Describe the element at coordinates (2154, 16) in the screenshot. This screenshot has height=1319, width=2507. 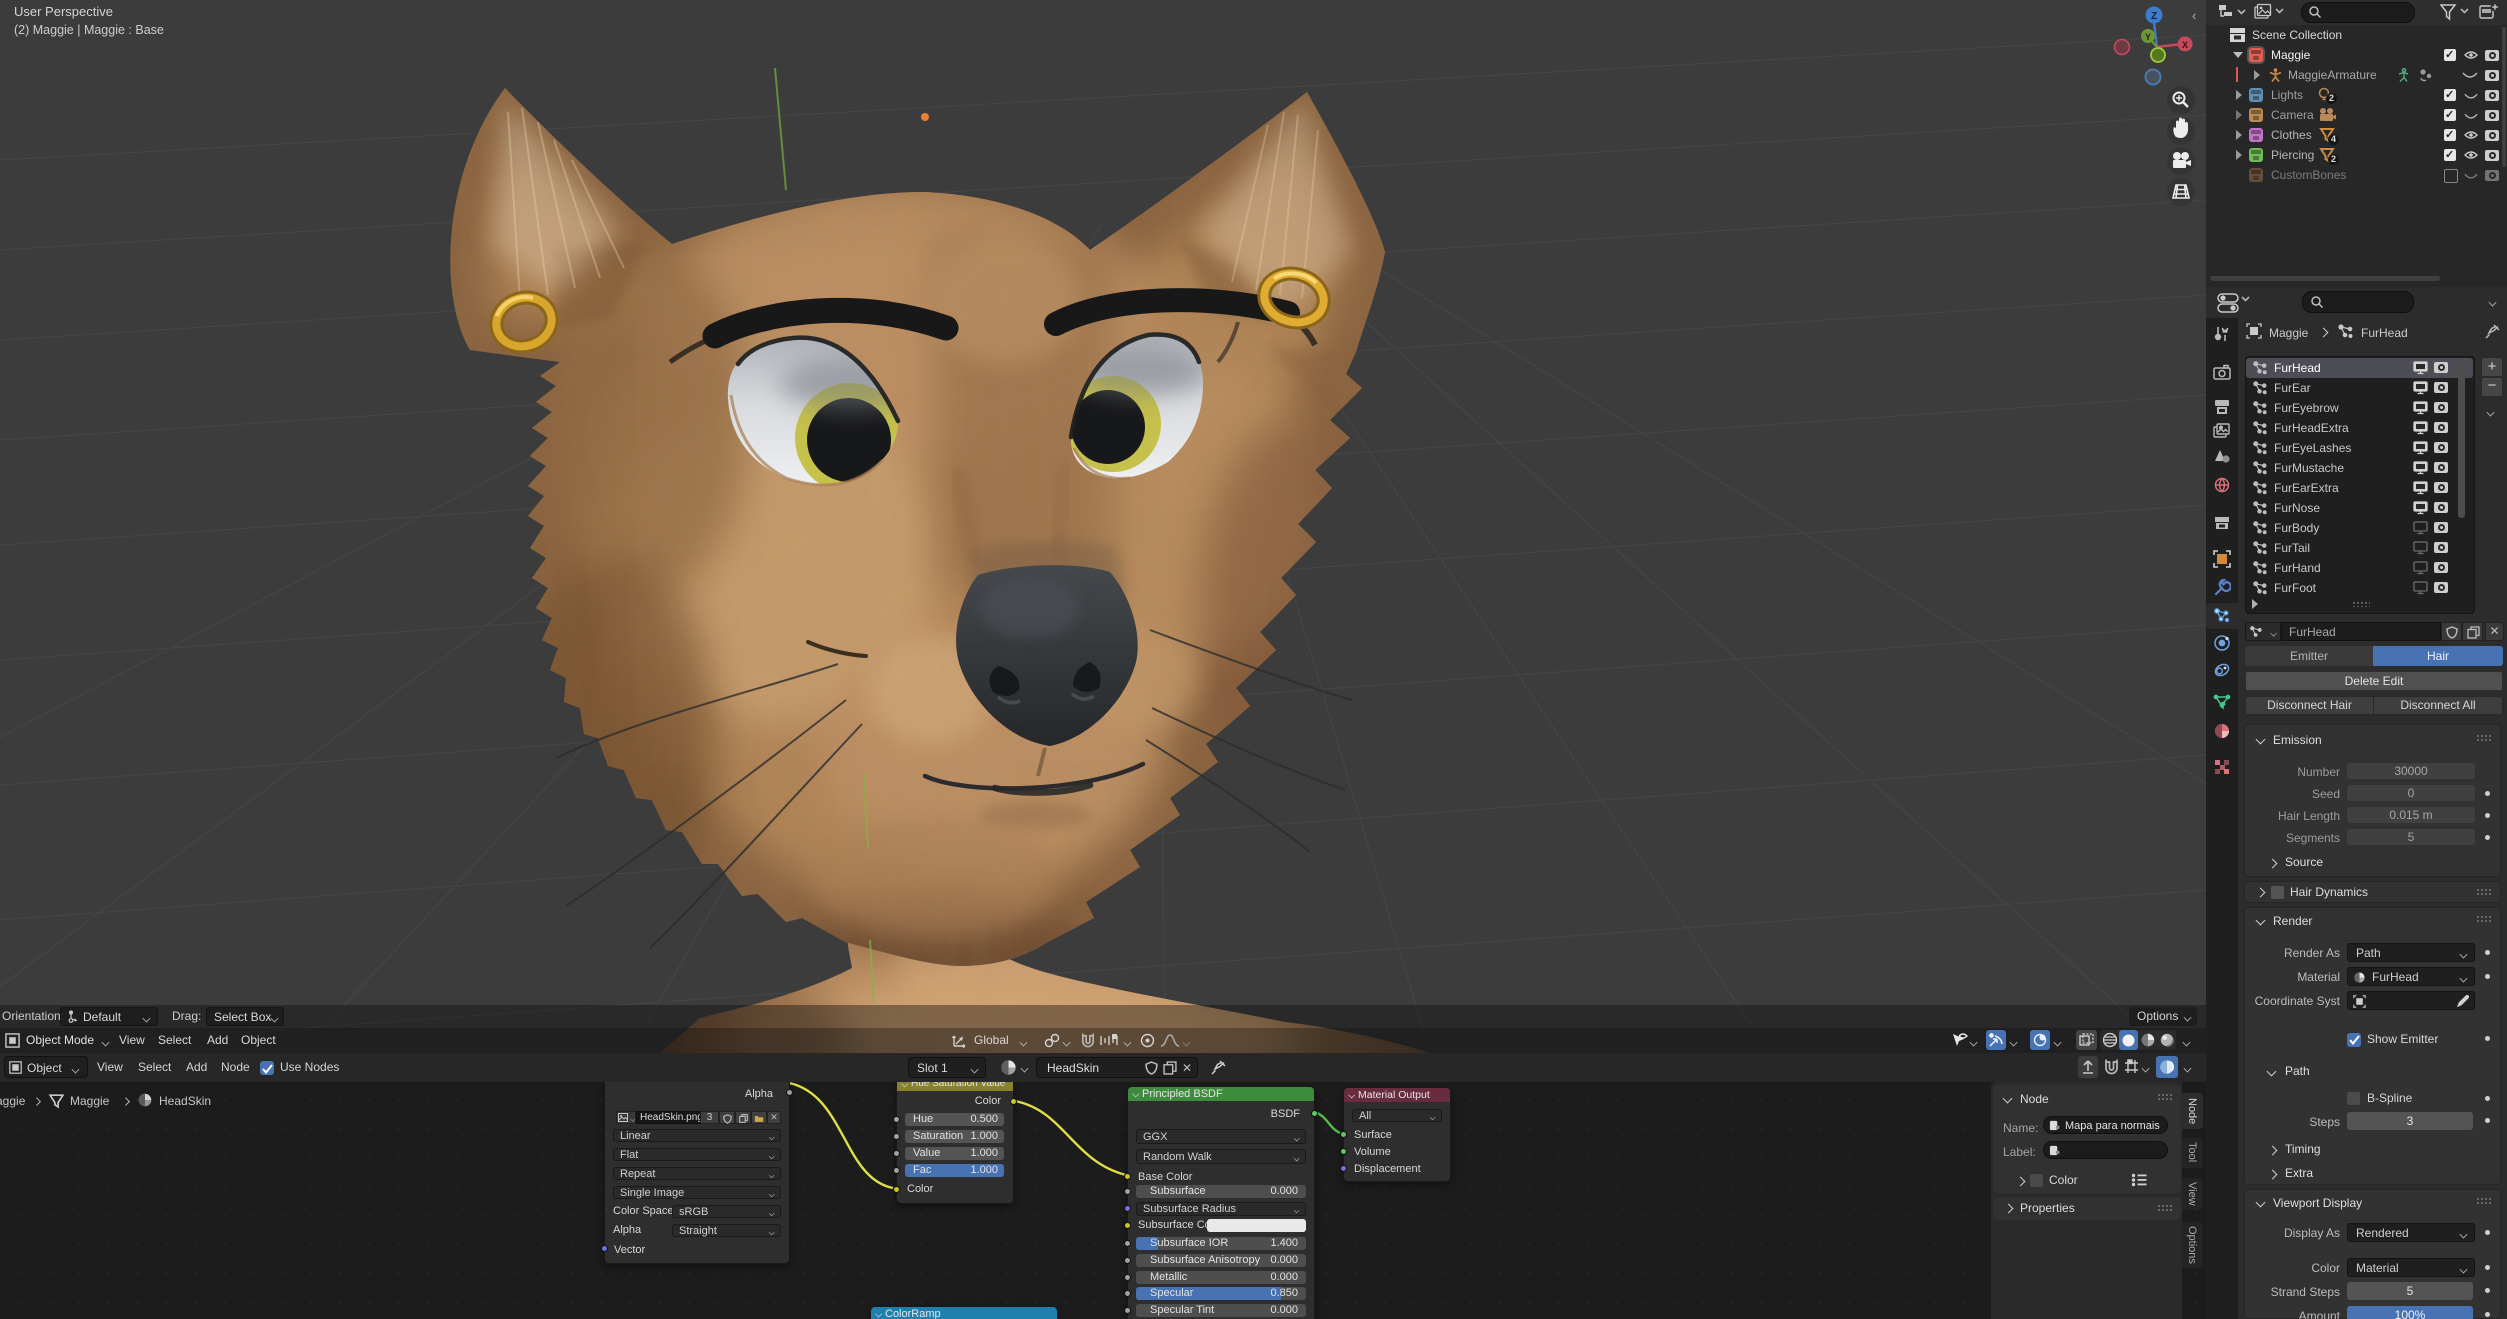
I see `svg-text: Z` at that location.